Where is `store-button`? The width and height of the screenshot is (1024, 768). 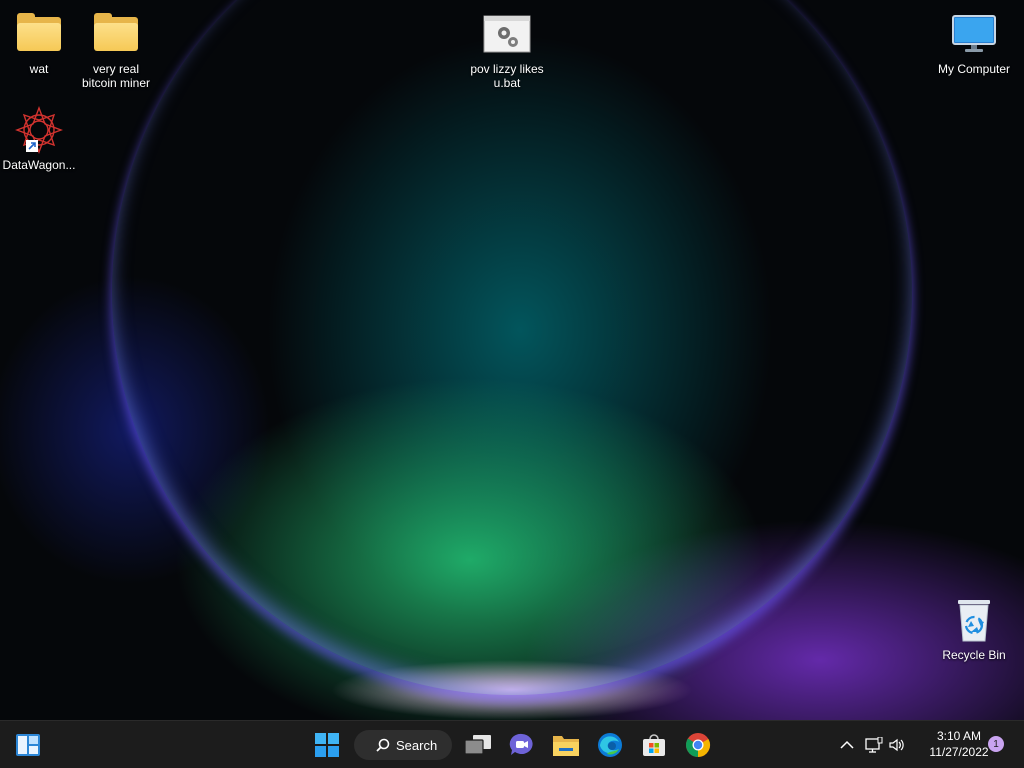 store-button is located at coordinates (654, 745).